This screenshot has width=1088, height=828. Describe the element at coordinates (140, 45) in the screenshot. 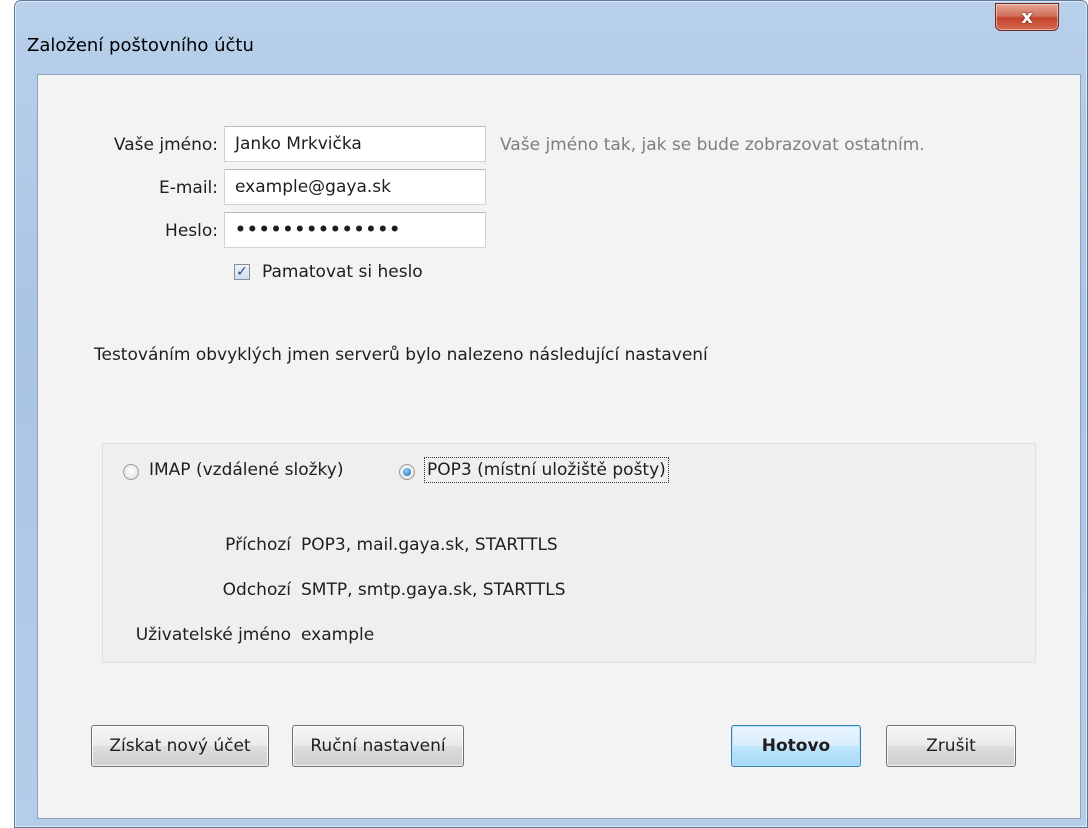

I see `window-title: Založení poštovního účtu` at that location.